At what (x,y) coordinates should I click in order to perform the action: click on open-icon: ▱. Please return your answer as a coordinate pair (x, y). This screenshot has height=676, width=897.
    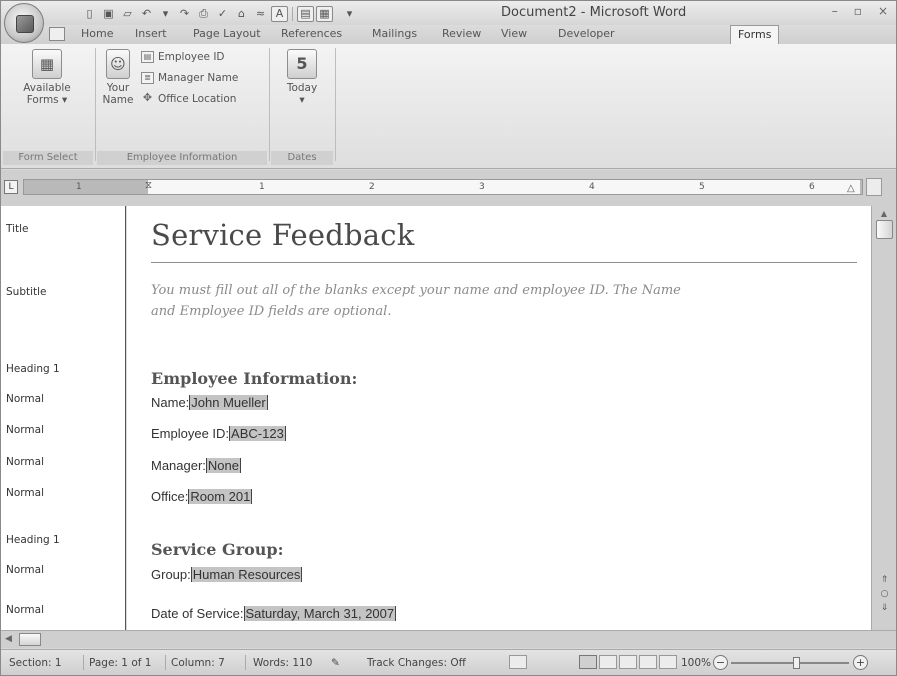
    Looking at the image, I should click on (127, 14).